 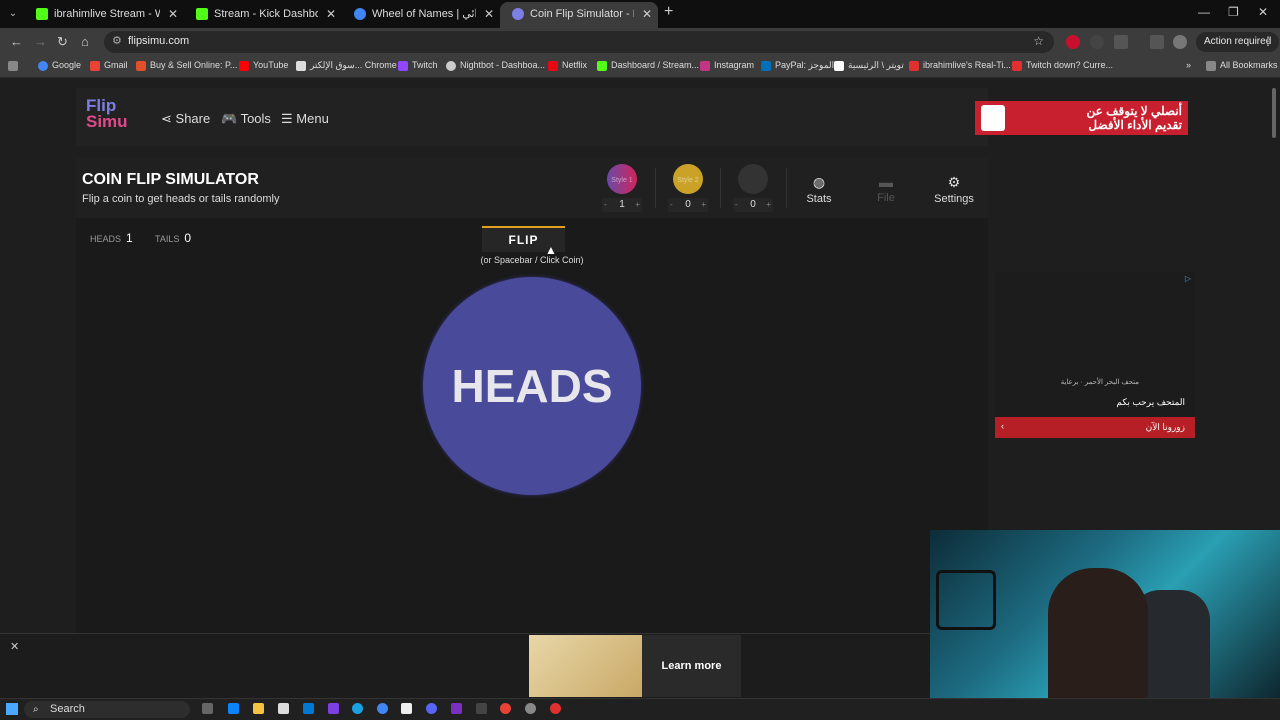 I want to click on bookmark-youtube: YouTube, so click(x=263, y=65).